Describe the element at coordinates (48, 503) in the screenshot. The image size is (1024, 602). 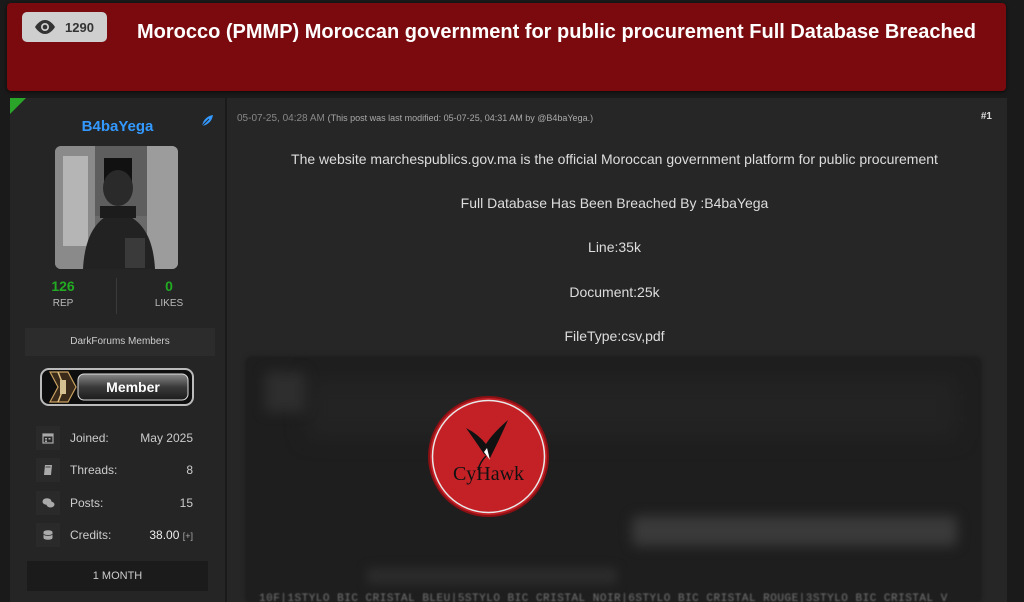
I see `comments-icon` at that location.